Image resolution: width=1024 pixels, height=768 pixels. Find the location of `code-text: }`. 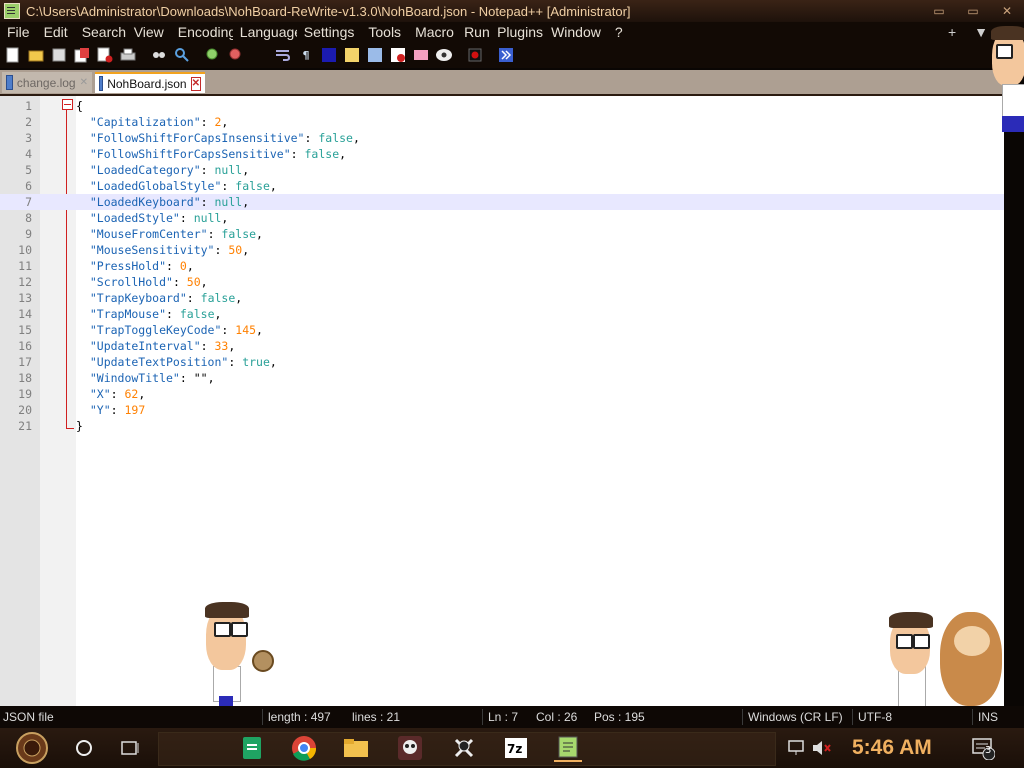

code-text: } is located at coordinates (79, 426).